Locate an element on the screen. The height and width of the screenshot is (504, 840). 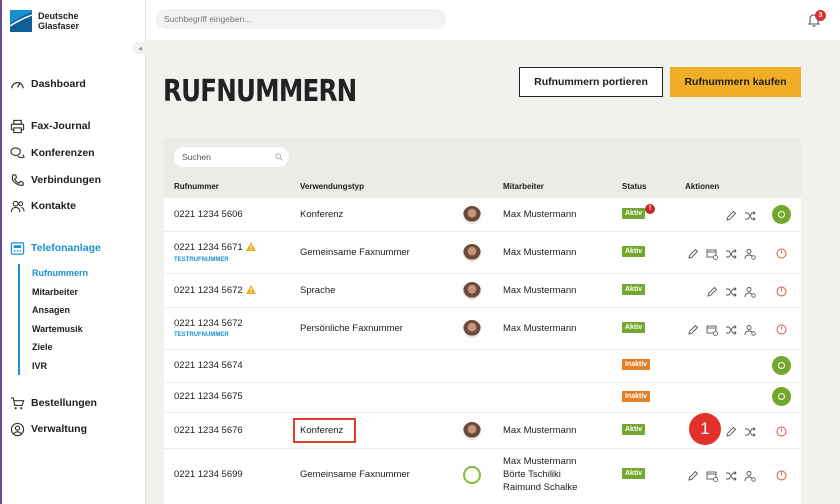
sidebar-item-fax-journal: Fax-Journal is located at coordinates (50, 126).